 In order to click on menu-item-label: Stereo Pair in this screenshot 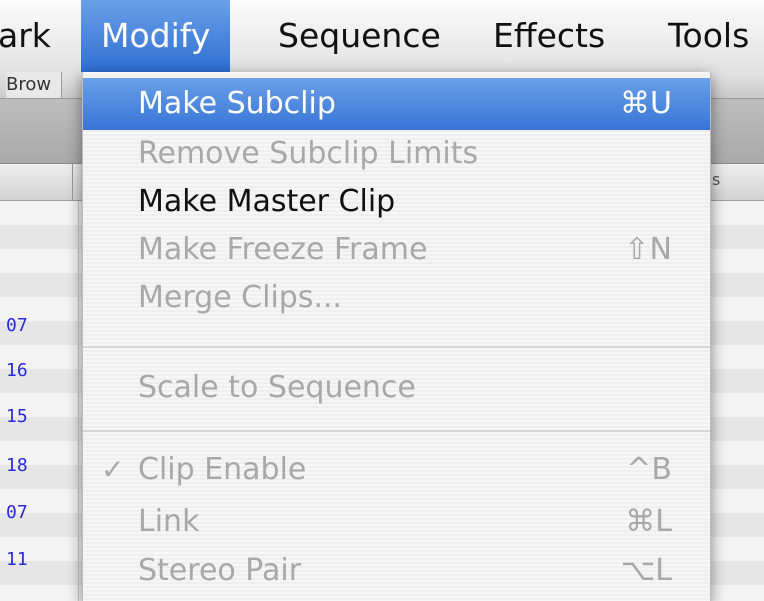, I will do `click(220, 570)`.